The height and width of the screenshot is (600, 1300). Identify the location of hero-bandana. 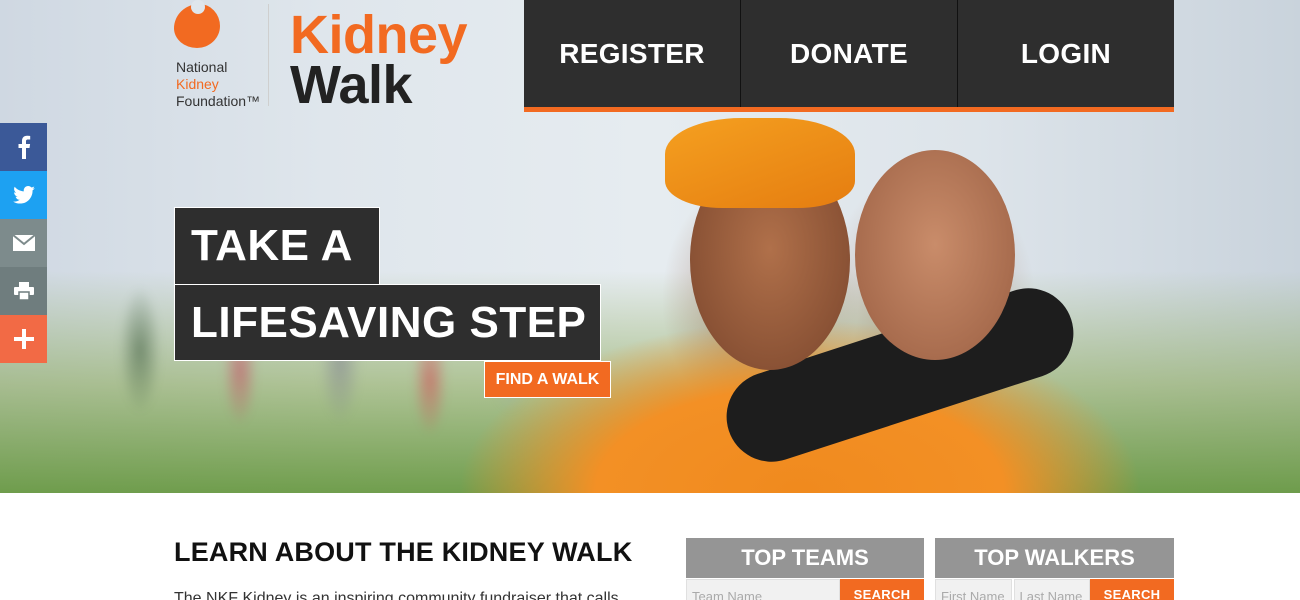
(760, 163).